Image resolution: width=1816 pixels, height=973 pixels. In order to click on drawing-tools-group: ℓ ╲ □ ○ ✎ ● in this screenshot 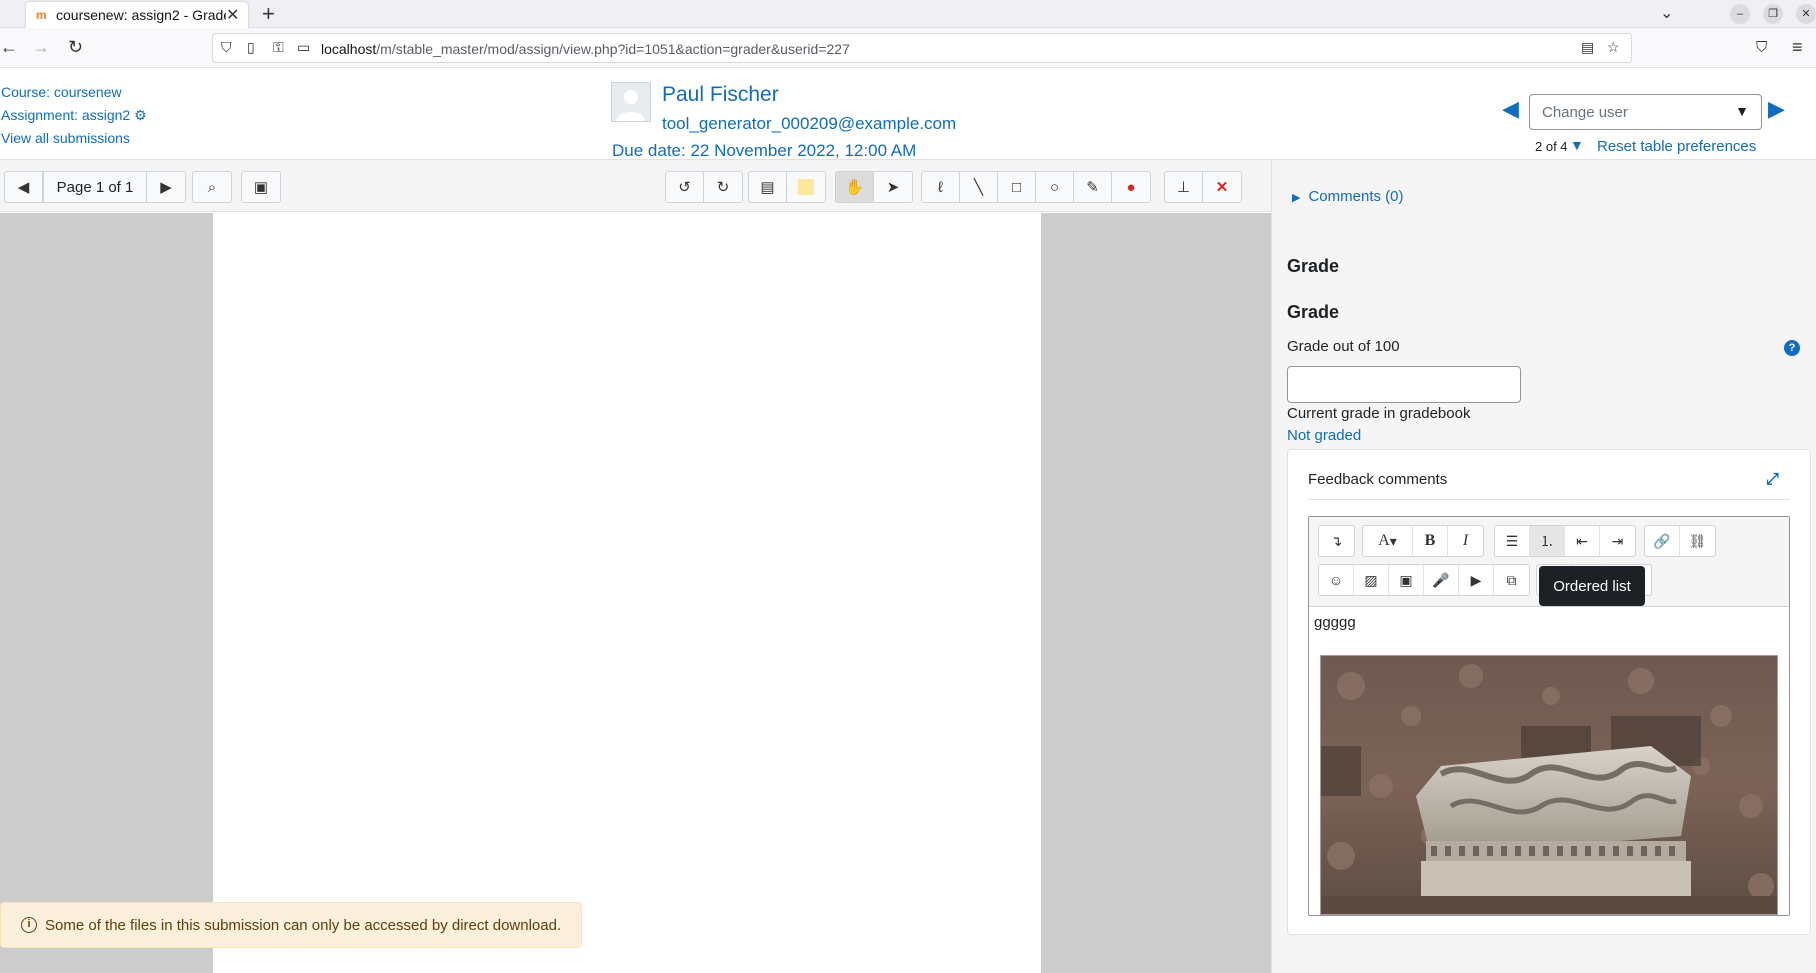, I will do `click(1036, 187)`.